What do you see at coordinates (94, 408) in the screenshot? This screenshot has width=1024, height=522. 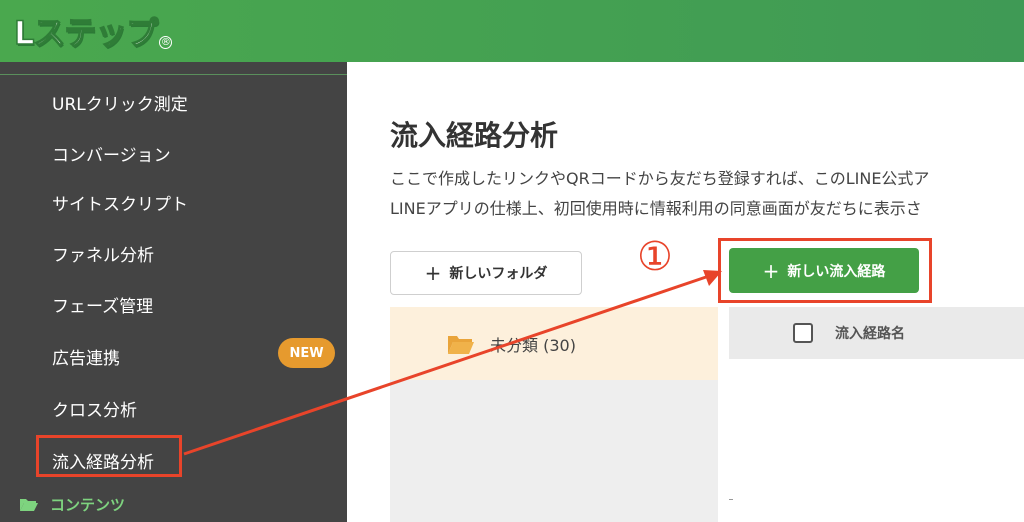 I see `sidebar-item-cross: クロス分析` at bounding box center [94, 408].